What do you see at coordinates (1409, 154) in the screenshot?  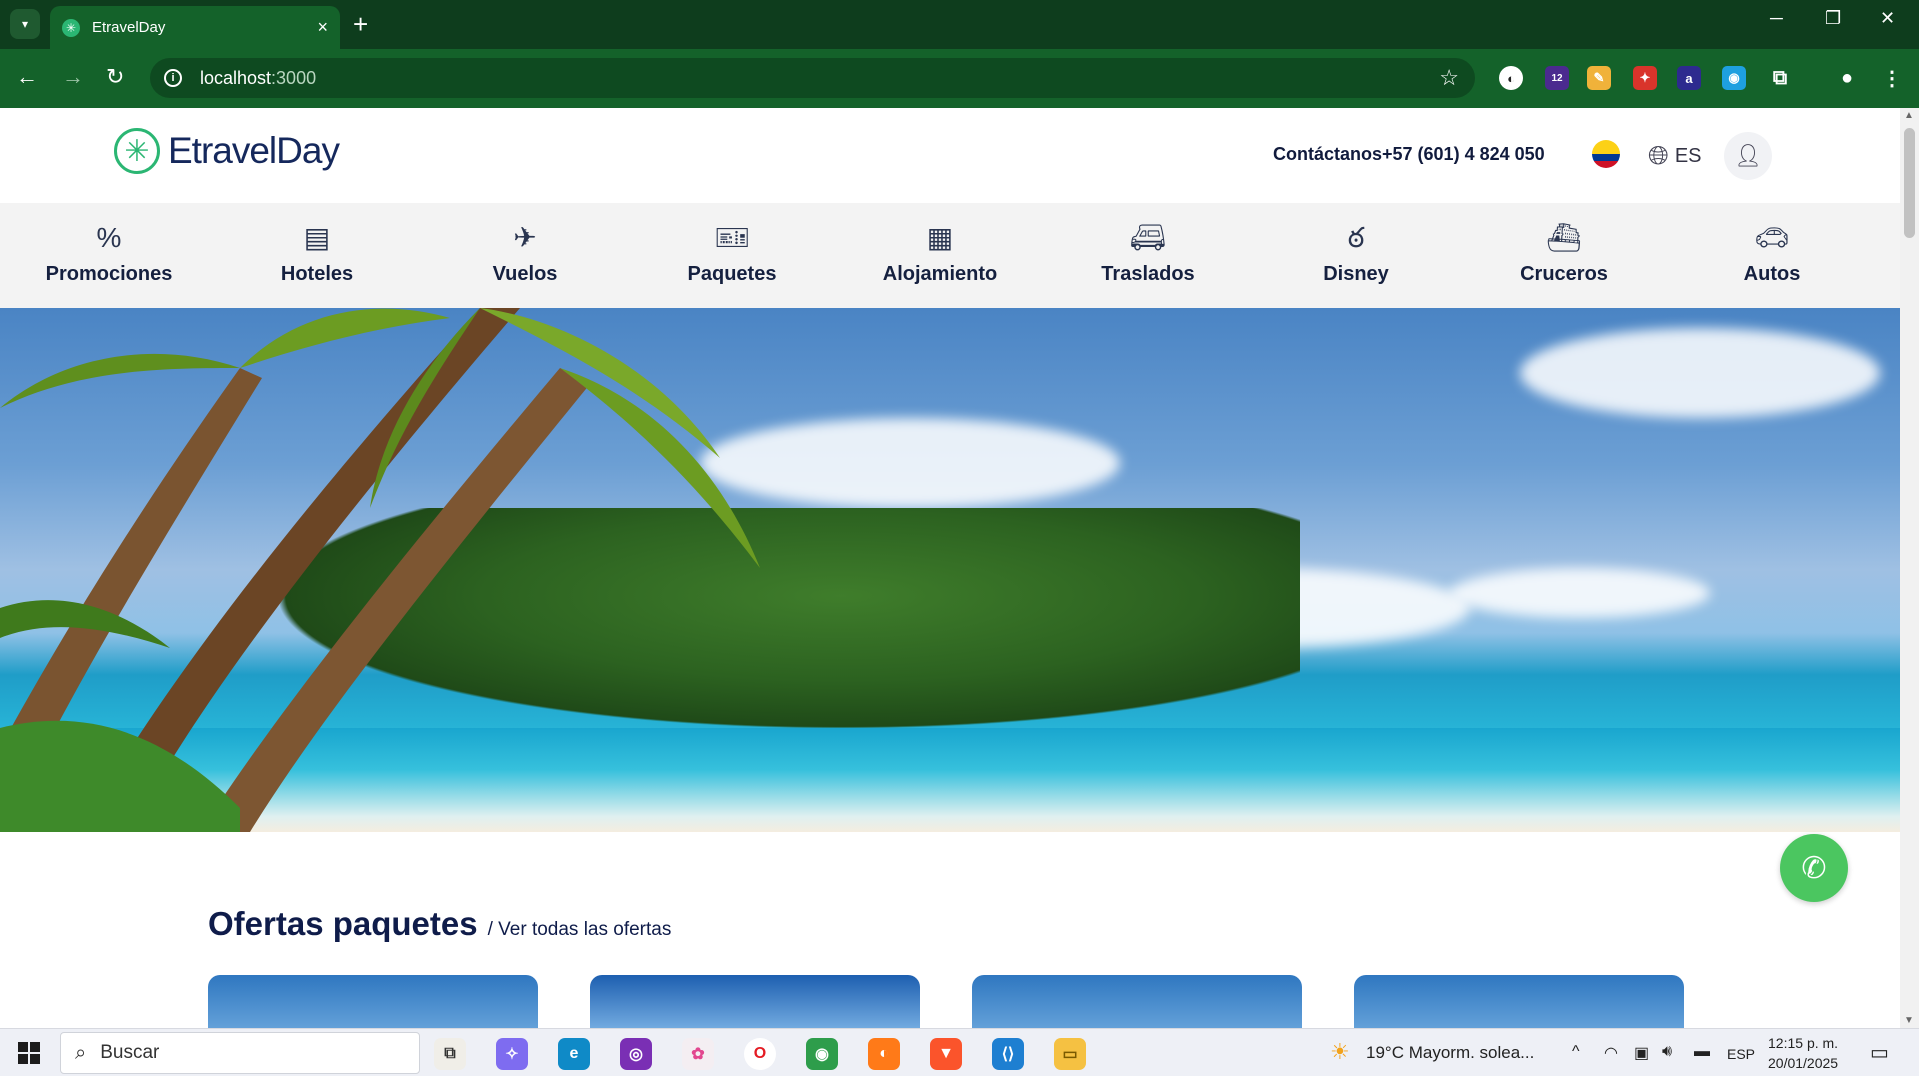 I see `contact-phone: Contáctanos+57 (601) 4 824 050` at bounding box center [1409, 154].